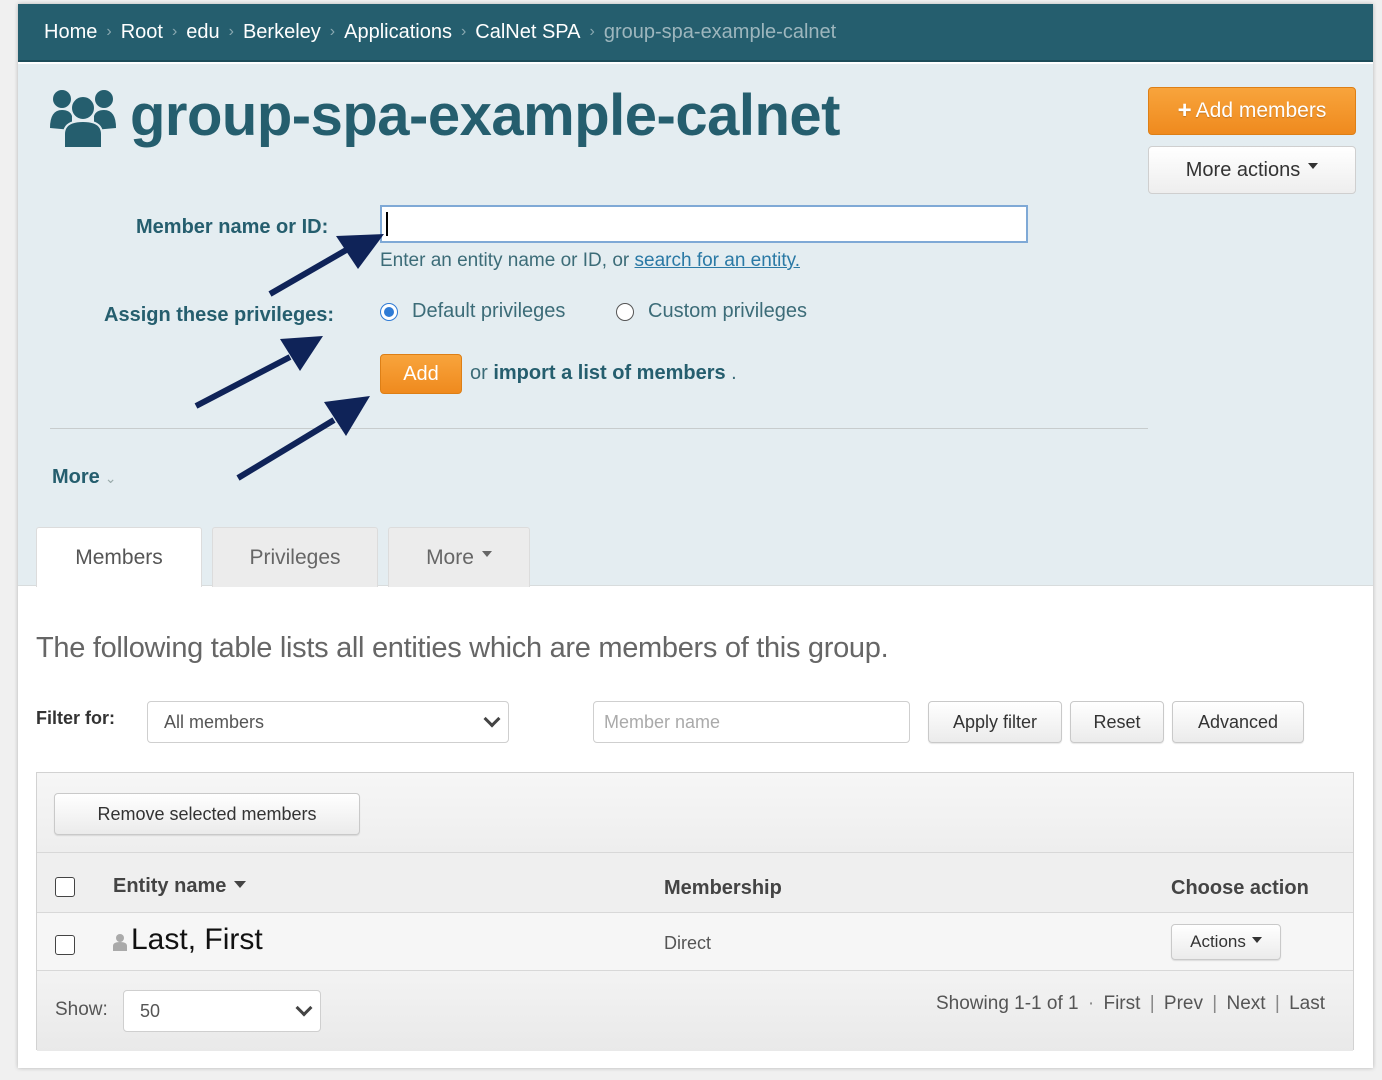  Describe the element at coordinates (328, 722) in the screenshot. I see `filter-select: All members` at that location.